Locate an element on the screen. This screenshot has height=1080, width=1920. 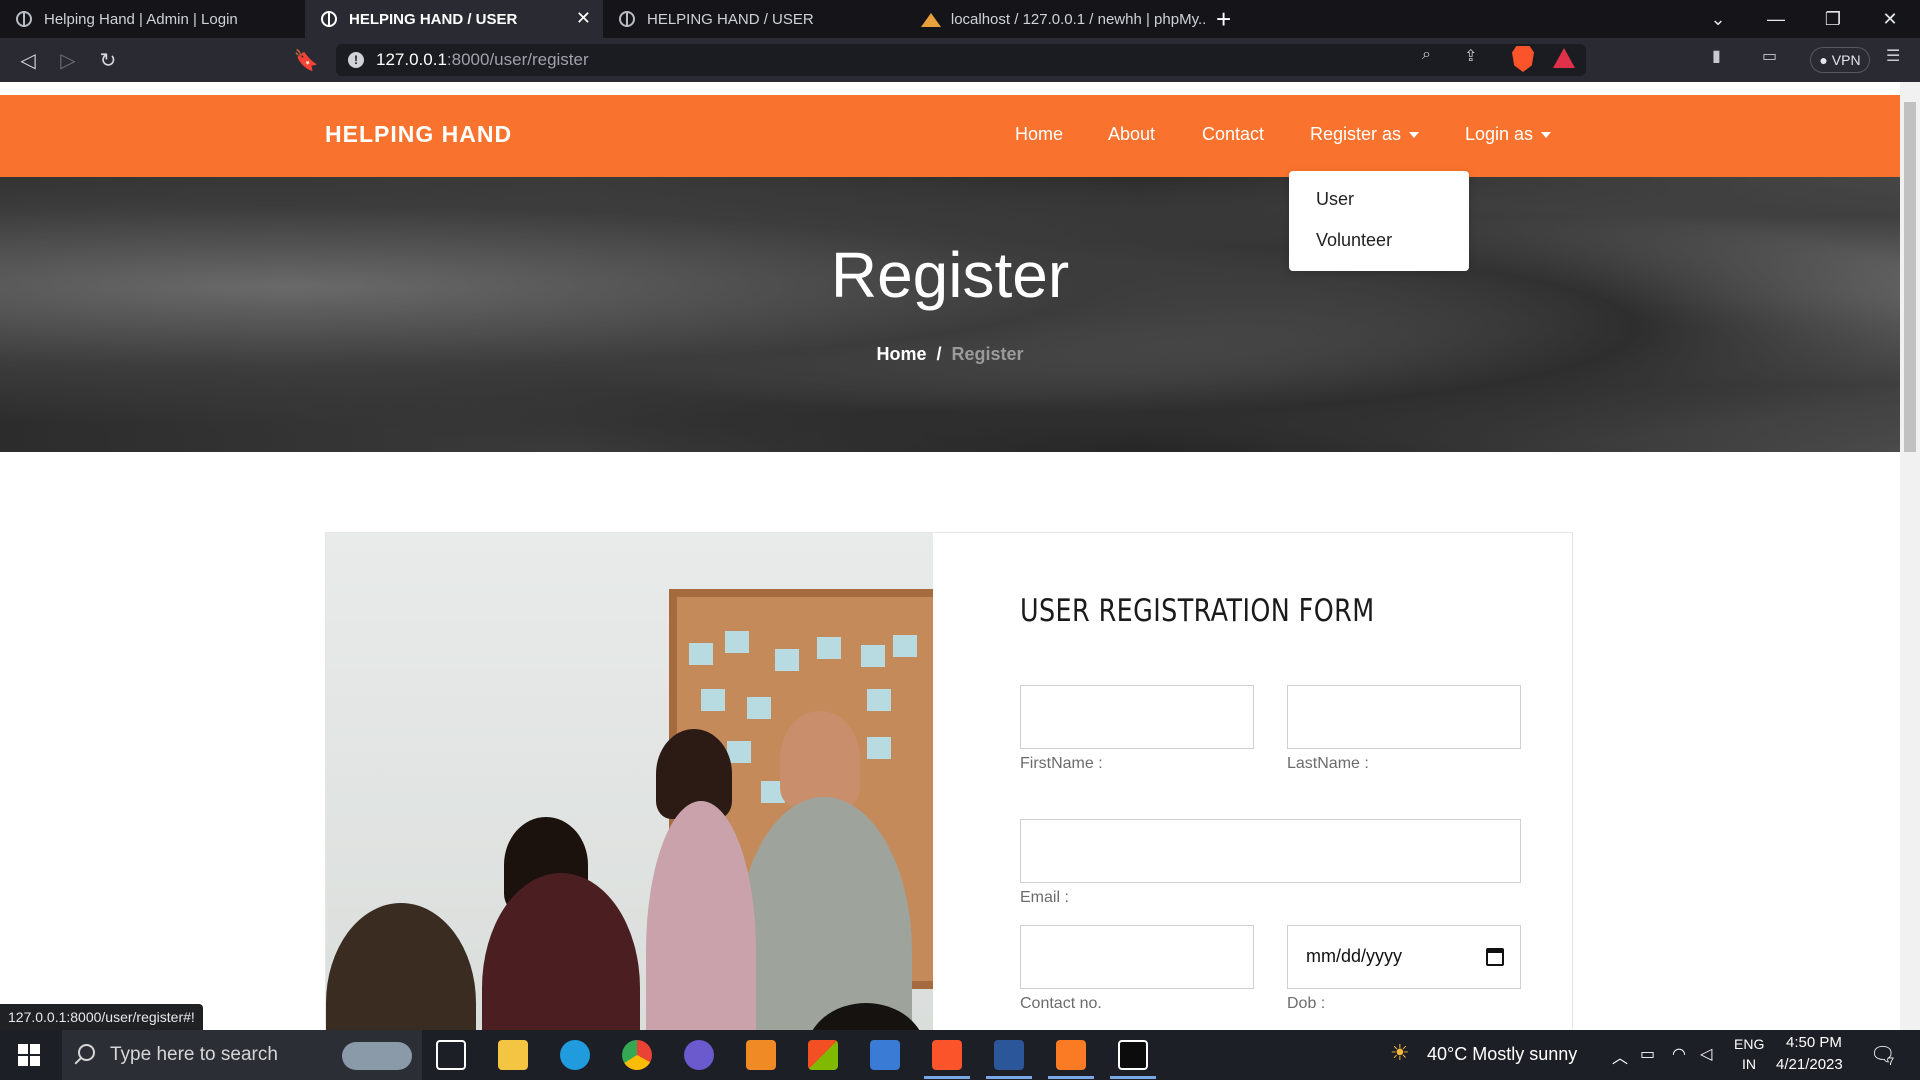
brave-rewards-icon is located at coordinates (1564, 58).